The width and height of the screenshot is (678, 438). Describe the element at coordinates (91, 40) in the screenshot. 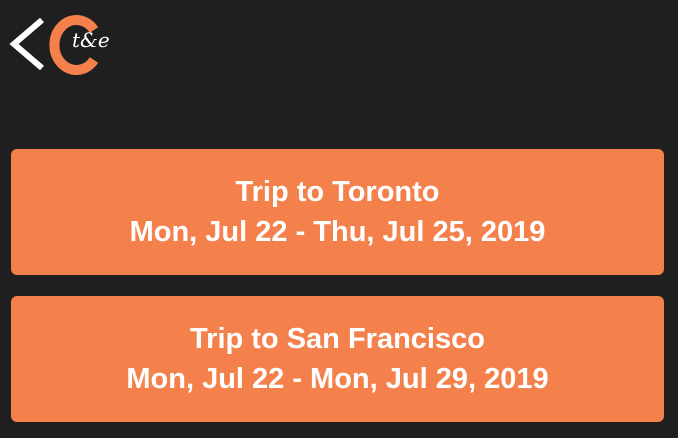

I see `logo-suffix: t&e` at that location.